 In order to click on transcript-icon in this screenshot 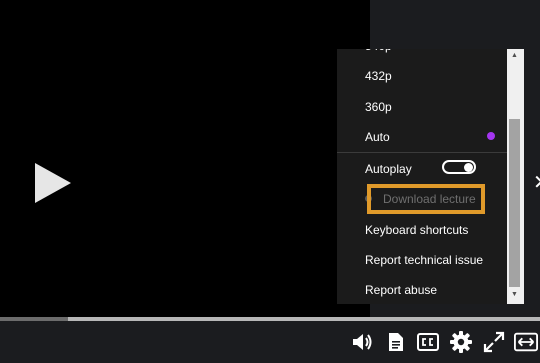, I will do `click(396, 342)`.